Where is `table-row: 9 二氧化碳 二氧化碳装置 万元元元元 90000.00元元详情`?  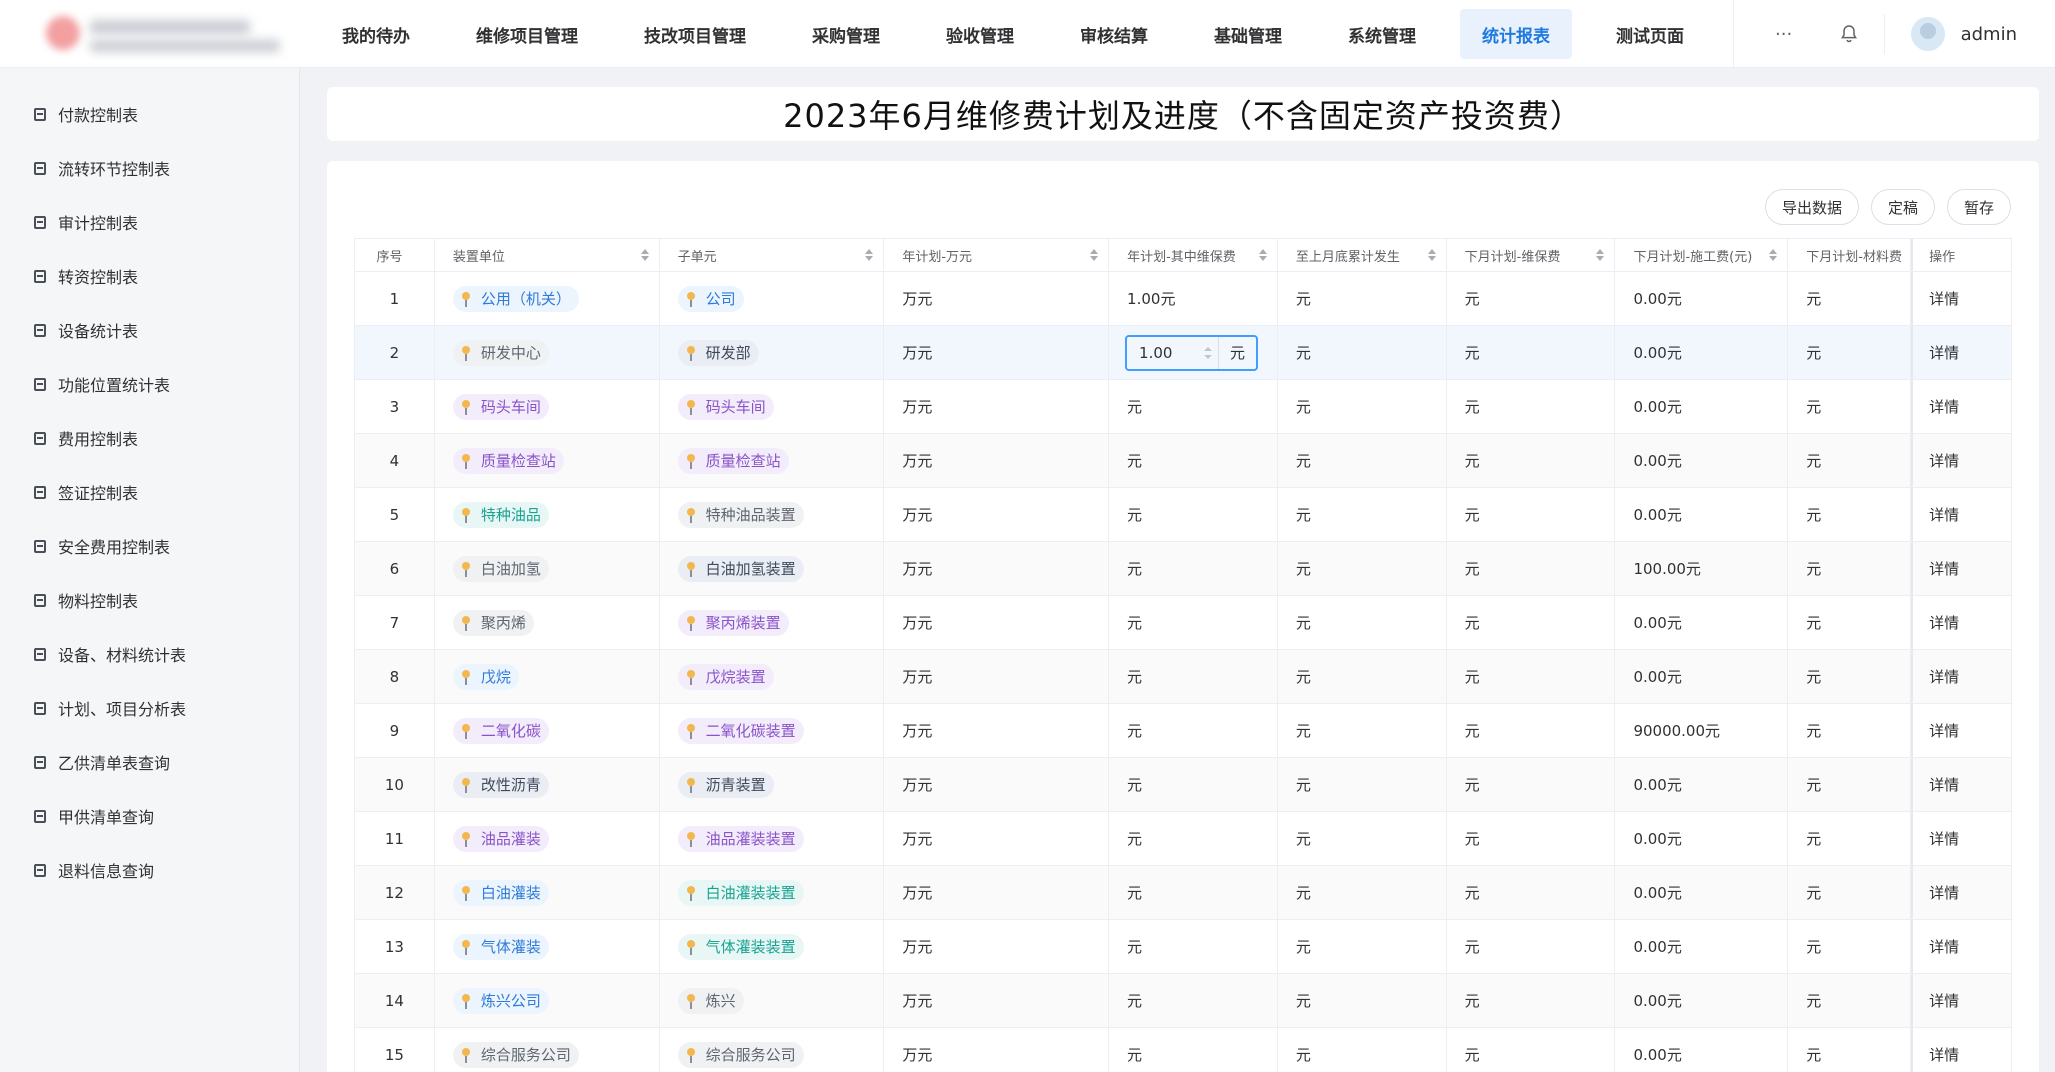
table-row: 9 二氧化碳 二氧化碳装置 万元元元元 90000.00元元详情 is located at coordinates (1183, 731).